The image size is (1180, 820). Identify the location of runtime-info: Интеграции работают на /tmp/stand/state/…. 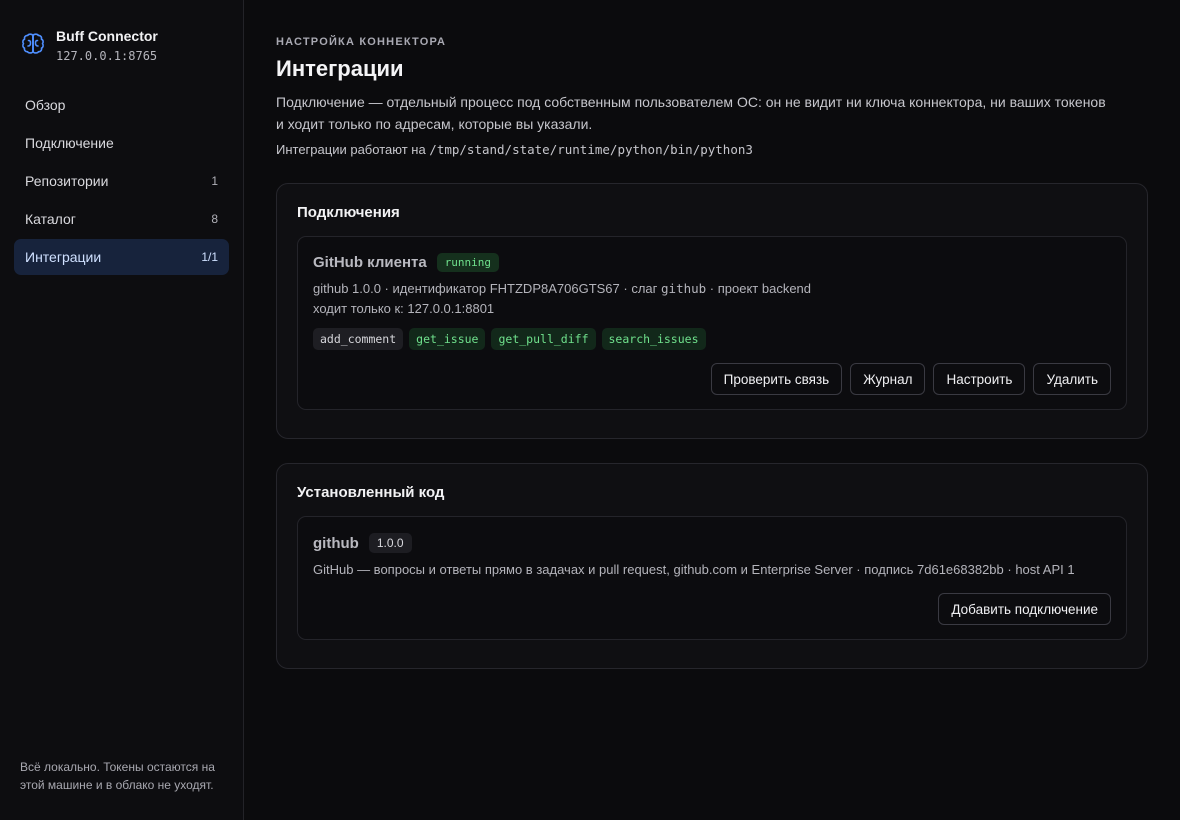
(712, 149).